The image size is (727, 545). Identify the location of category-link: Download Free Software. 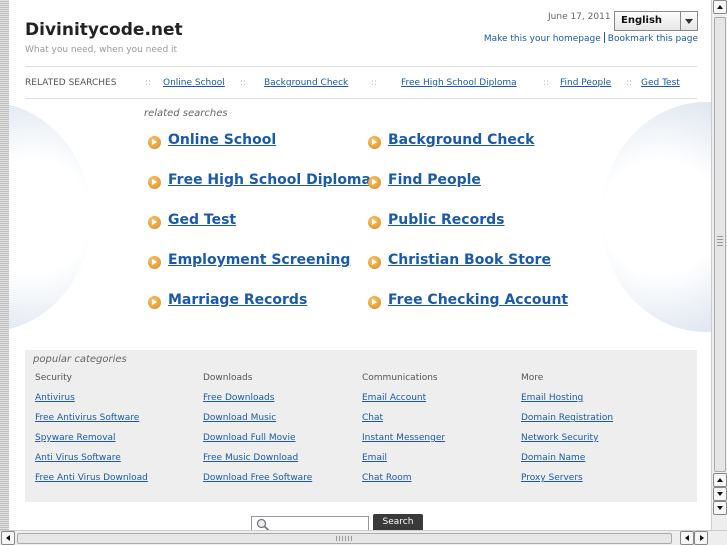
(257, 483).